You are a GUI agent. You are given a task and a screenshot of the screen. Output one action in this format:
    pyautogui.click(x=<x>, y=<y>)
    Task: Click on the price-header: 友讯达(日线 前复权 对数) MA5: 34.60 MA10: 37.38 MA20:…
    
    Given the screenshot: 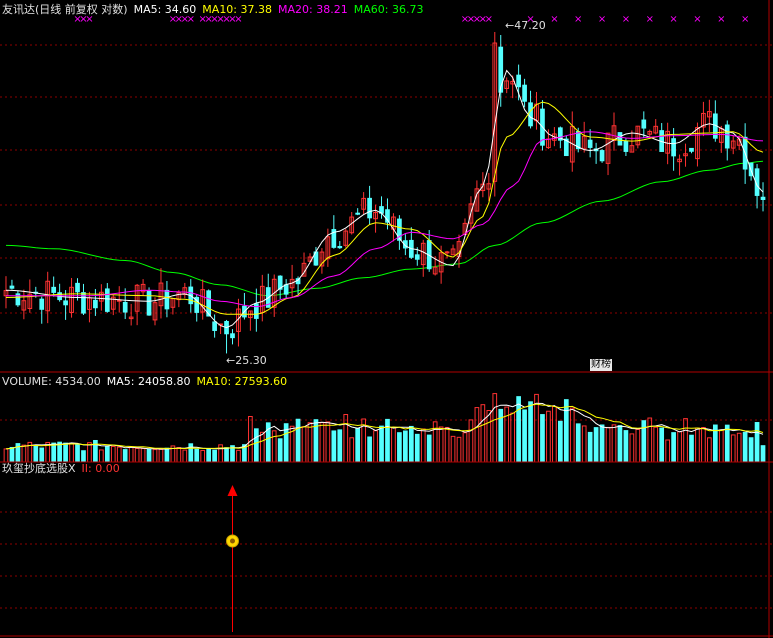 What is the action you would take?
    pyautogui.click(x=212, y=10)
    